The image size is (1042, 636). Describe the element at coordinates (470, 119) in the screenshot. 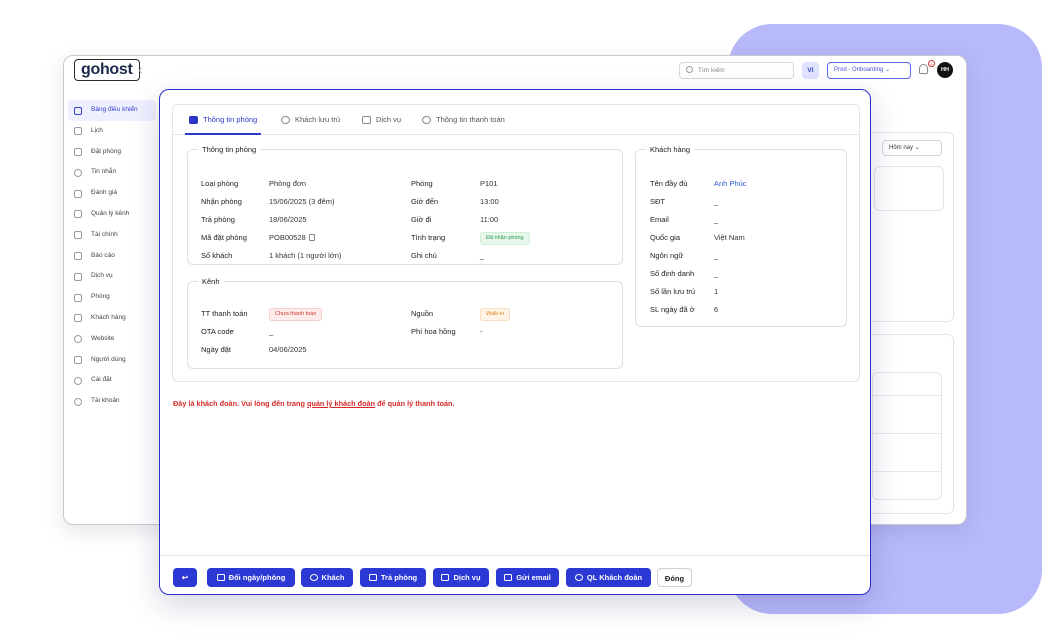

I see `tab-label: Thông tin thanh toán` at that location.